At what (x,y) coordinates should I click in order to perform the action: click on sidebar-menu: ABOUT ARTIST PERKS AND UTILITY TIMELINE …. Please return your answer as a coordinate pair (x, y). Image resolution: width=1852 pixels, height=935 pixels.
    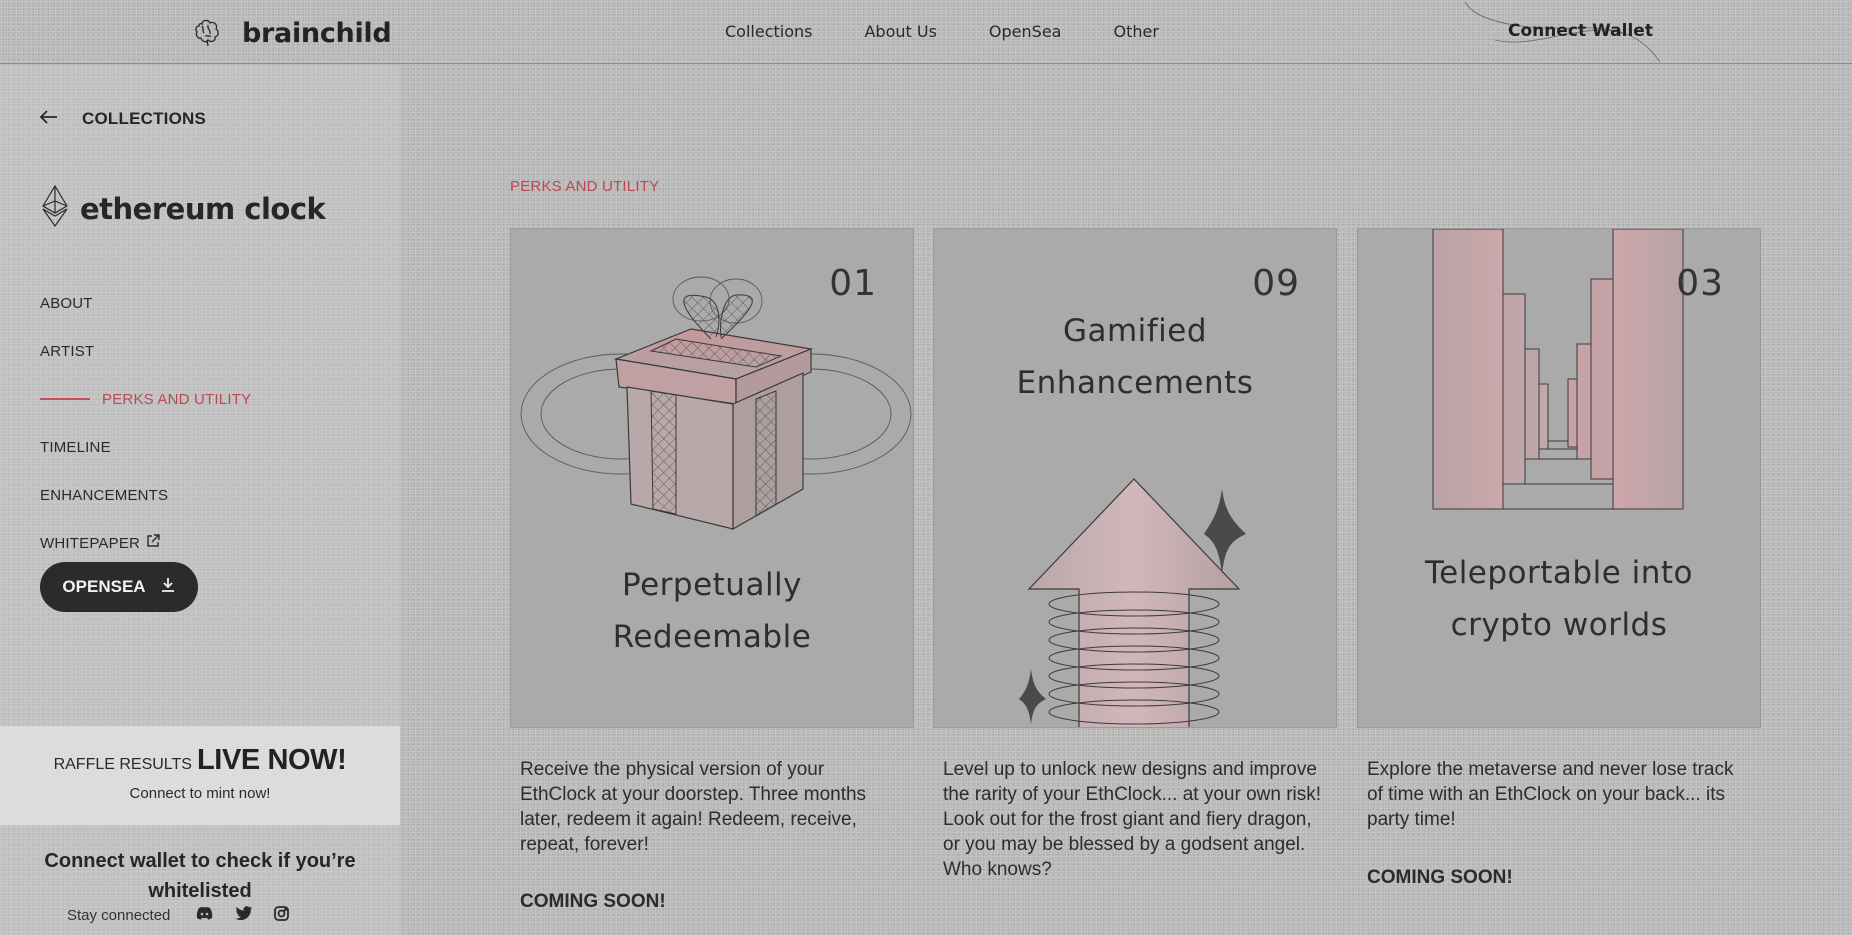
    Looking at the image, I should click on (145, 423).